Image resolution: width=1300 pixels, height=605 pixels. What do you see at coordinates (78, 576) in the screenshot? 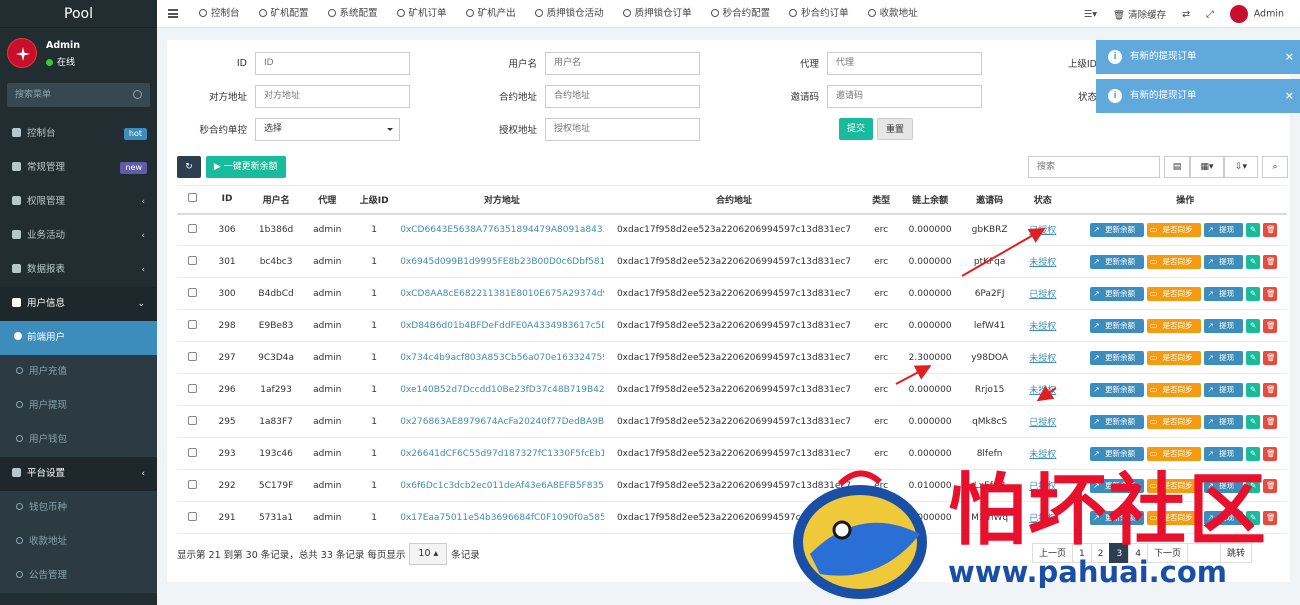
I see `sidebar-item-notice: 公告管理` at bounding box center [78, 576].